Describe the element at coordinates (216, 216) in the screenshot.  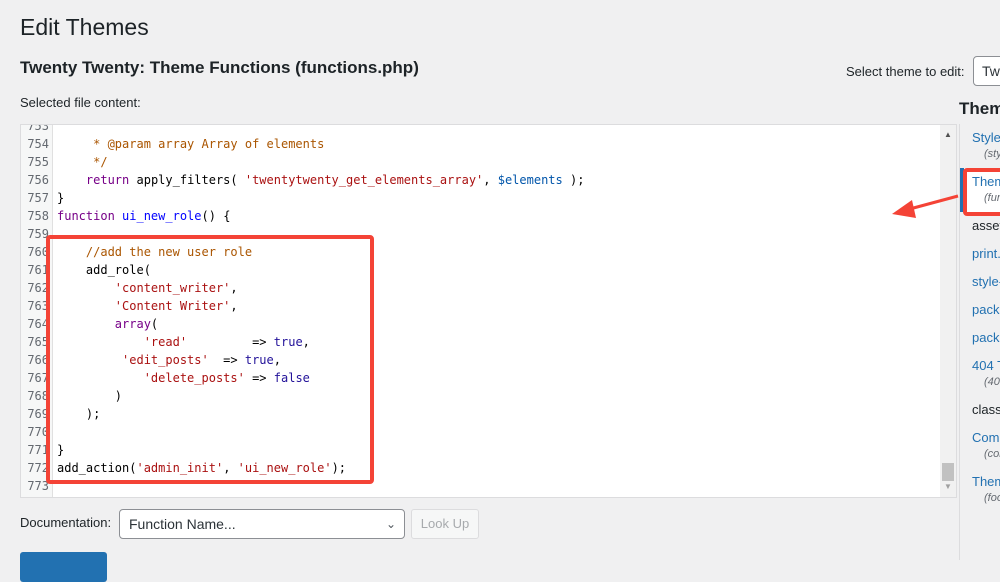
I see `code-token: () {` at that location.